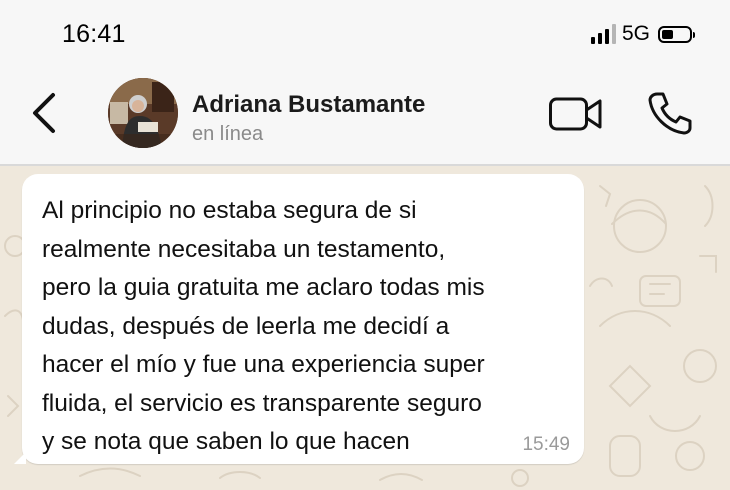 This screenshot has height=490, width=730. I want to click on bubble-tail, so click(20, 458).